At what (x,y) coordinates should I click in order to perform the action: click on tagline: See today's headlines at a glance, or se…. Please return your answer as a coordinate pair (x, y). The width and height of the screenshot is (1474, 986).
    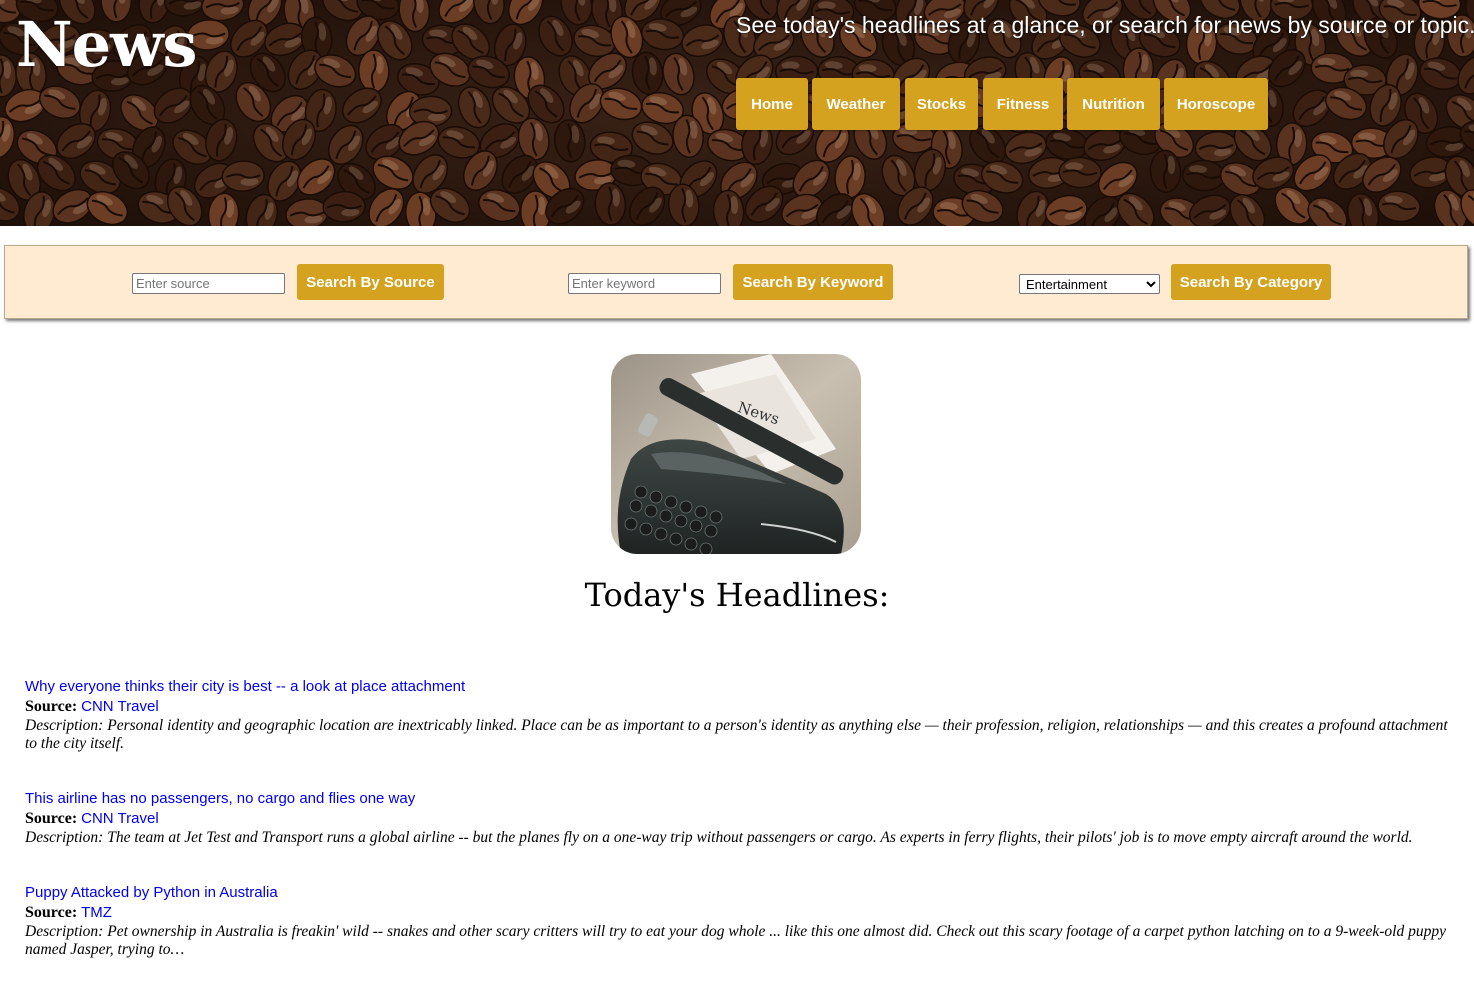
    Looking at the image, I should click on (1105, 25).